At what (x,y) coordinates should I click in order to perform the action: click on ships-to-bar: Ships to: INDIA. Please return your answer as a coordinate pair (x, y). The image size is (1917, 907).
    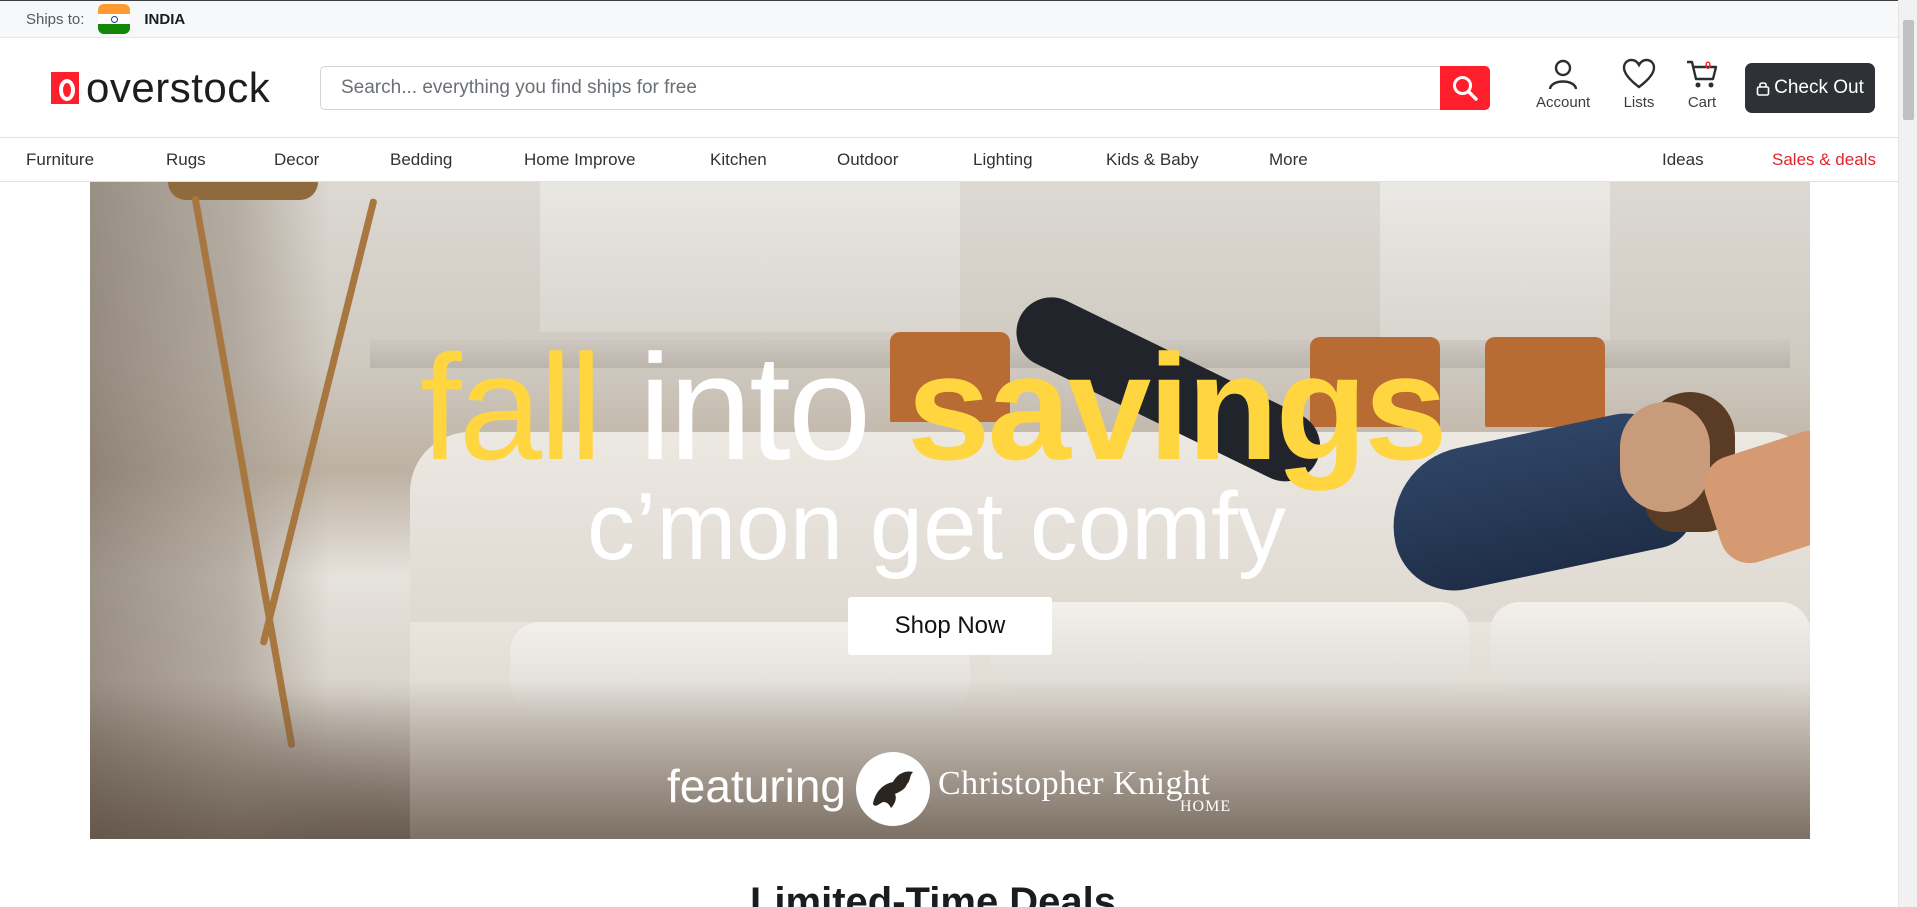
    Looking at the image, I should click on (949, 19).